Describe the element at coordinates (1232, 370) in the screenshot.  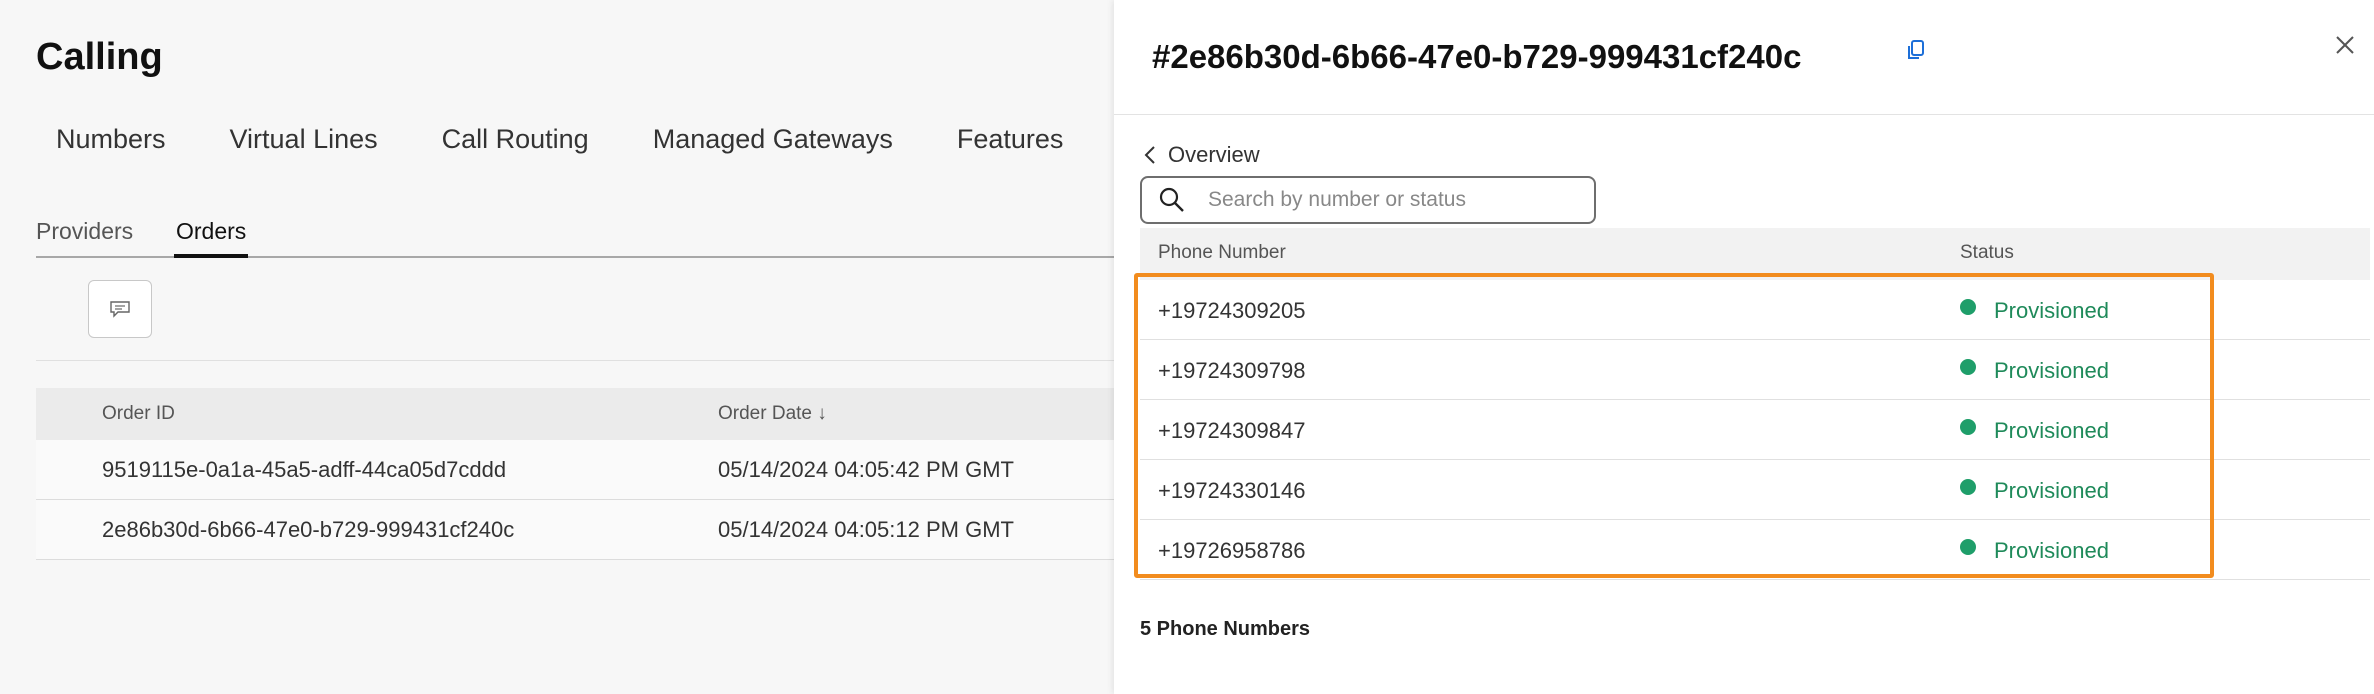
I see `phone-number-cell: +19724309798` at that location.